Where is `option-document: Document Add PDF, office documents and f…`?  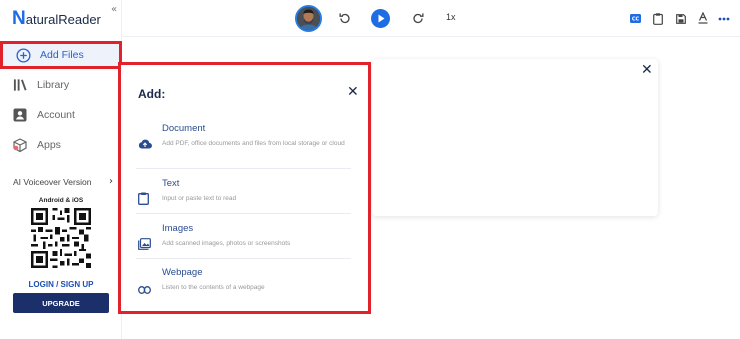
option-document: Document Add PDF, office documents and f… is located at coordinates (243, 146).